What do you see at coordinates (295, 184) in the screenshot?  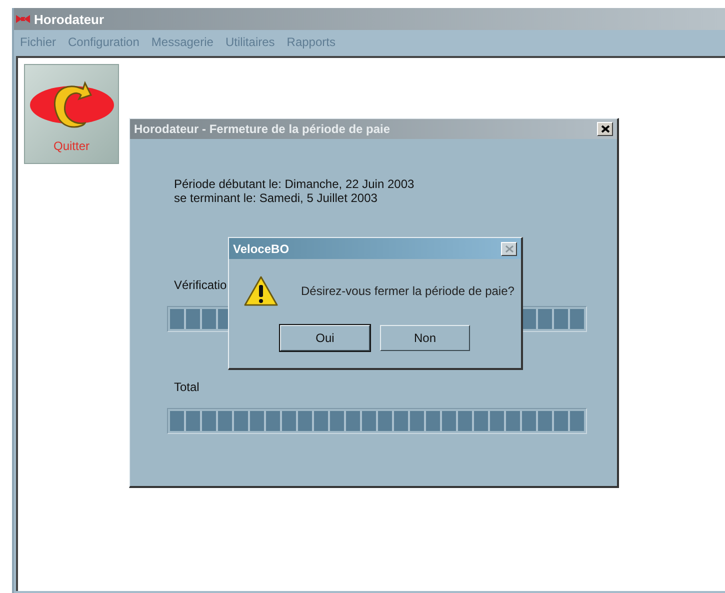 I see `period-text: Période débutant le: Dimanche, 22 Juin 2003` at bounding box center [295, 184].